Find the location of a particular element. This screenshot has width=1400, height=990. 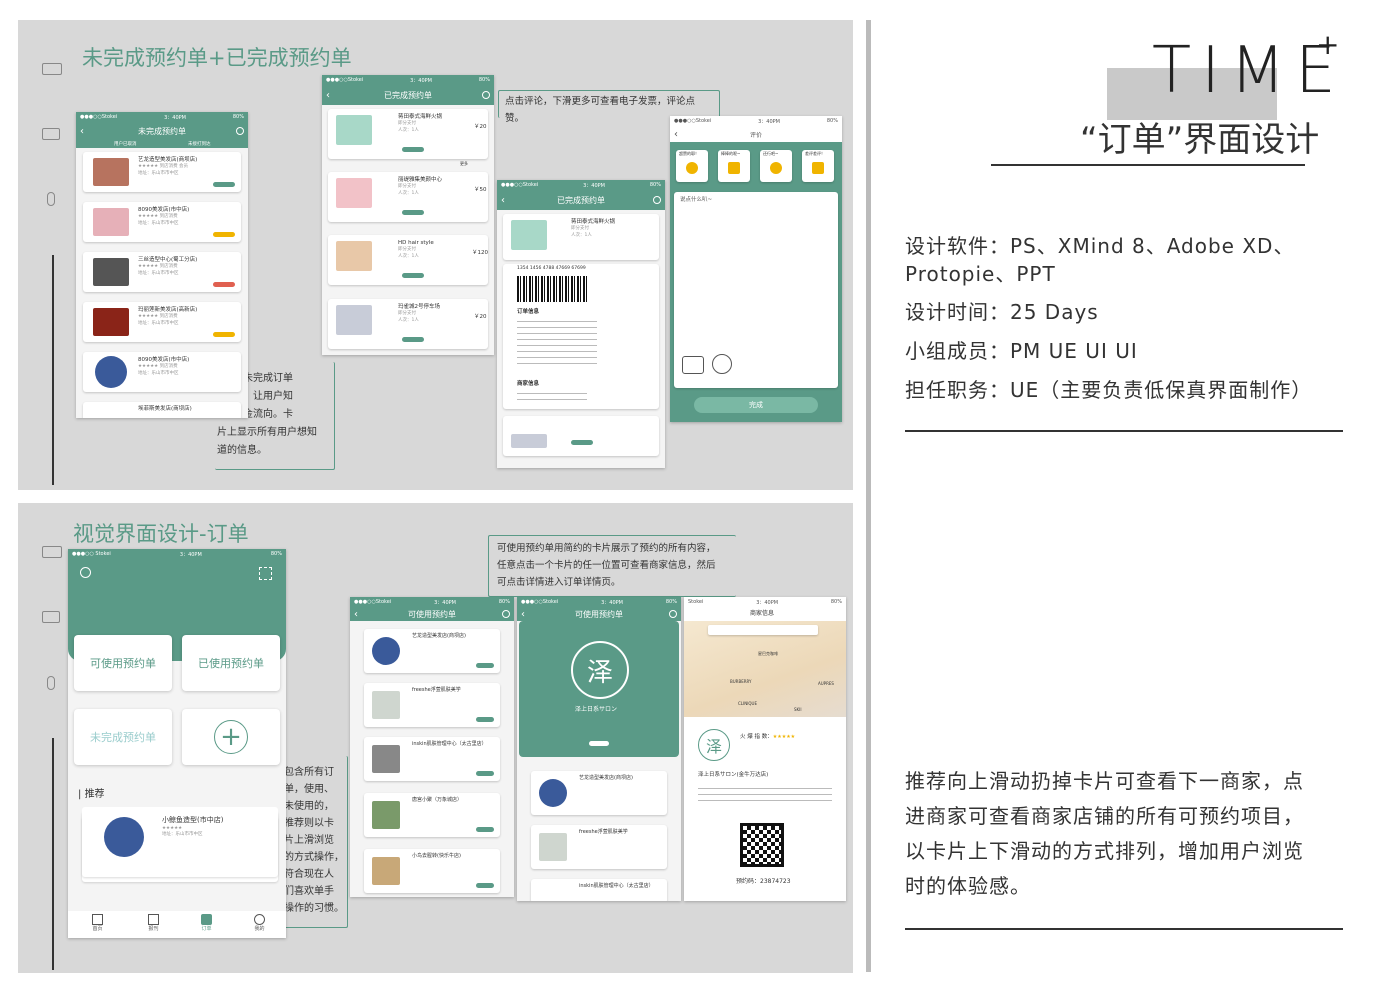

orders-tab: 订单 is located at coordinates (206, 923).